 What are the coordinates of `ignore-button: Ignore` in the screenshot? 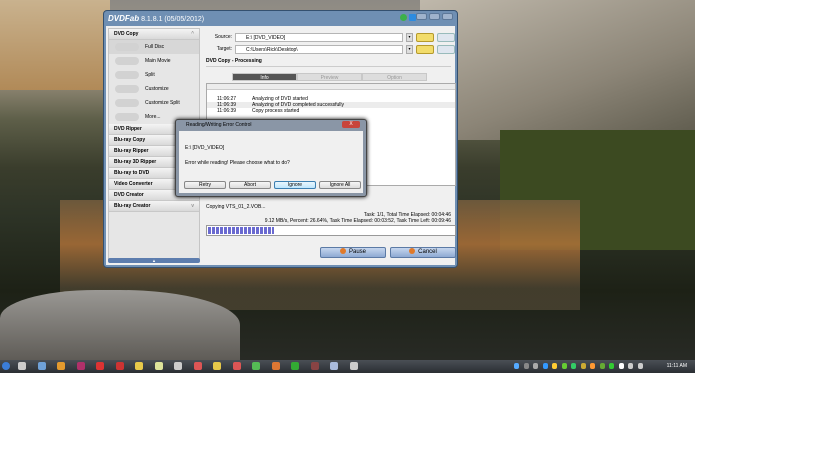 It's located at (295, 185).